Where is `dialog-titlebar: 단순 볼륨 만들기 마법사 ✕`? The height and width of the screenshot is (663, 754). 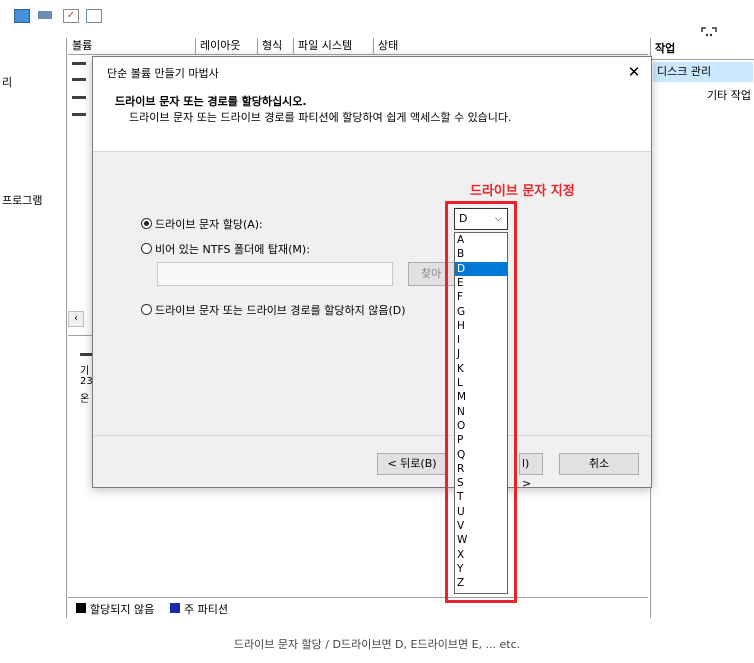
dialog-titlebar: 단순 볼륨 만들기 마법사 ✕ is located at coordinates (372, 72).